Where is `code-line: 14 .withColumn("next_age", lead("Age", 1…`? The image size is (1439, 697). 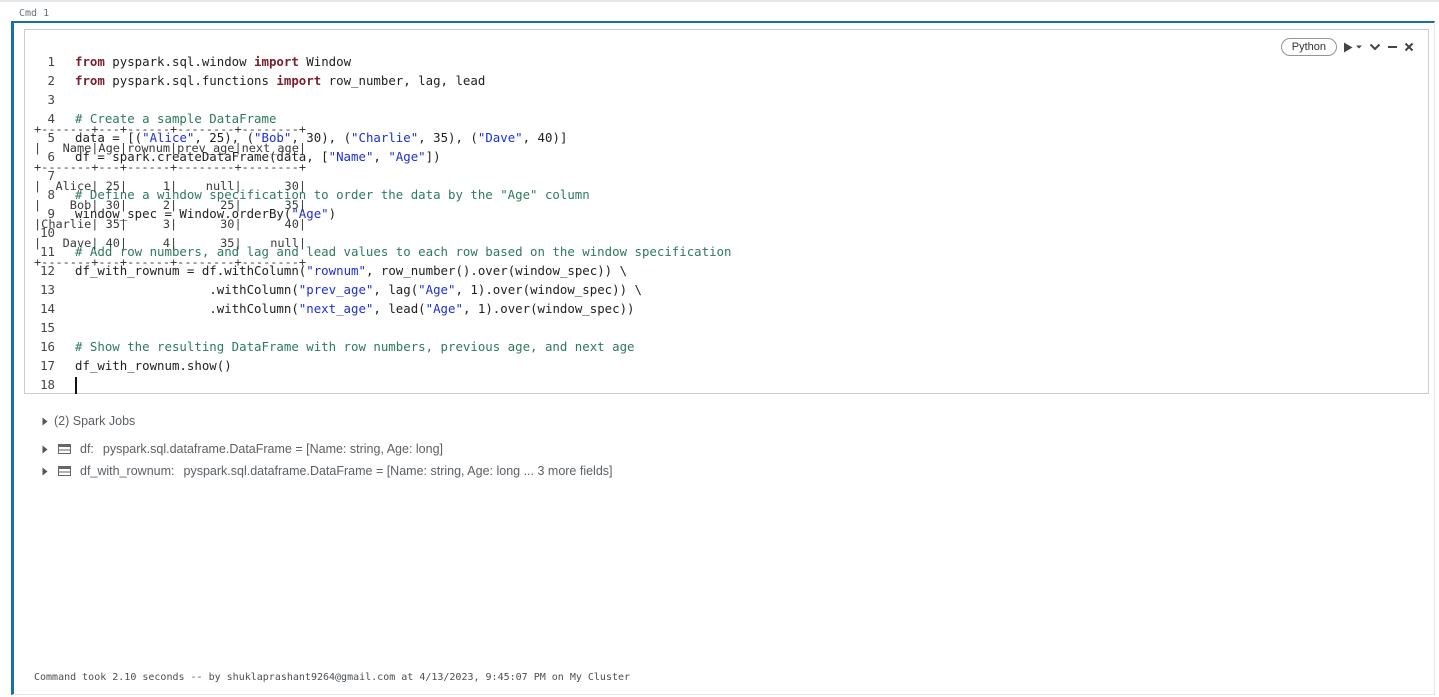 code-line: 14 .withColumn("next_age", lead("Age", 1… is located at coordinates (726, 308).